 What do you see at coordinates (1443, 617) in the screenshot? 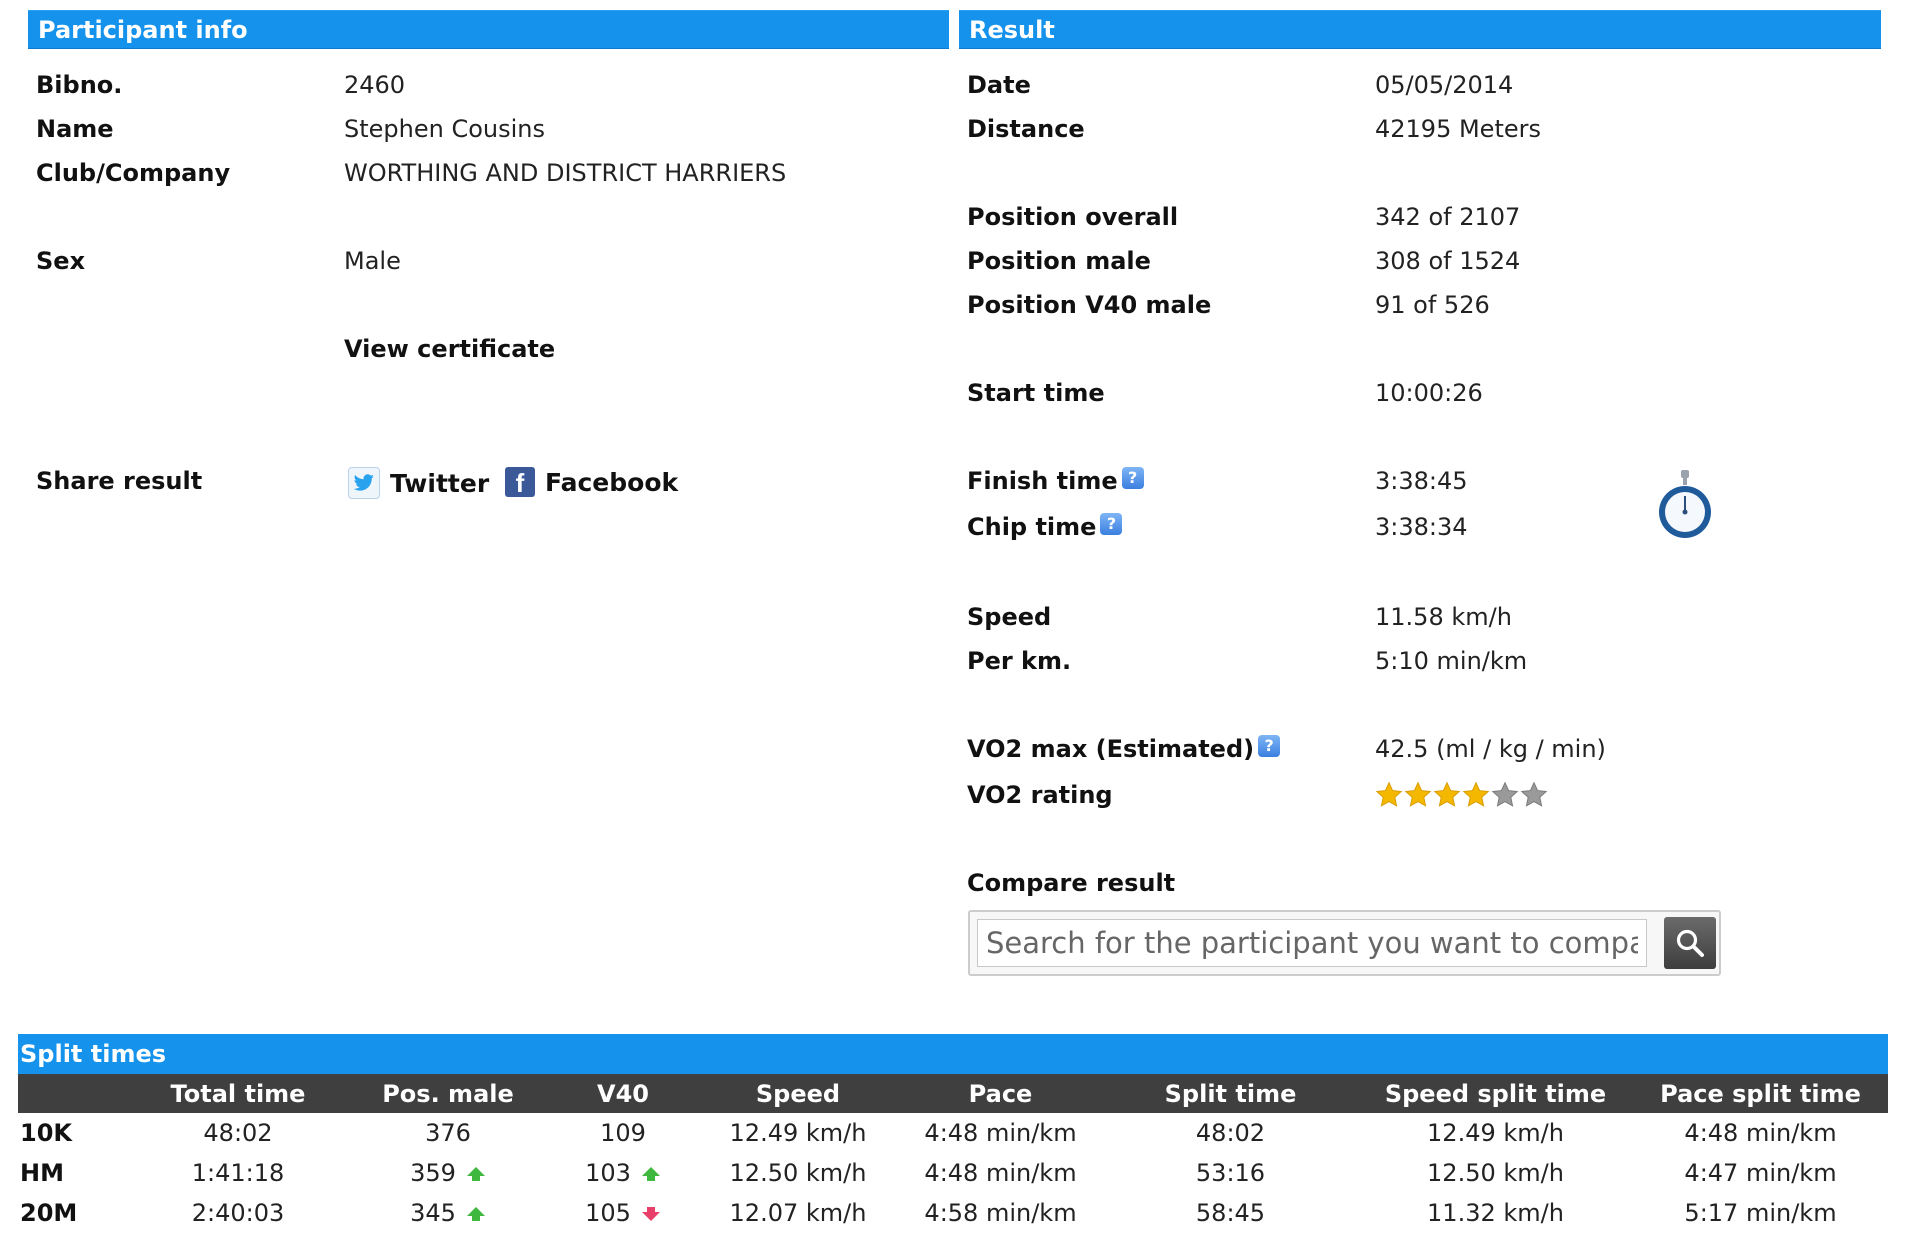
I see `speed-value: 11.58 km/h` at bounding box center [1443, 617].